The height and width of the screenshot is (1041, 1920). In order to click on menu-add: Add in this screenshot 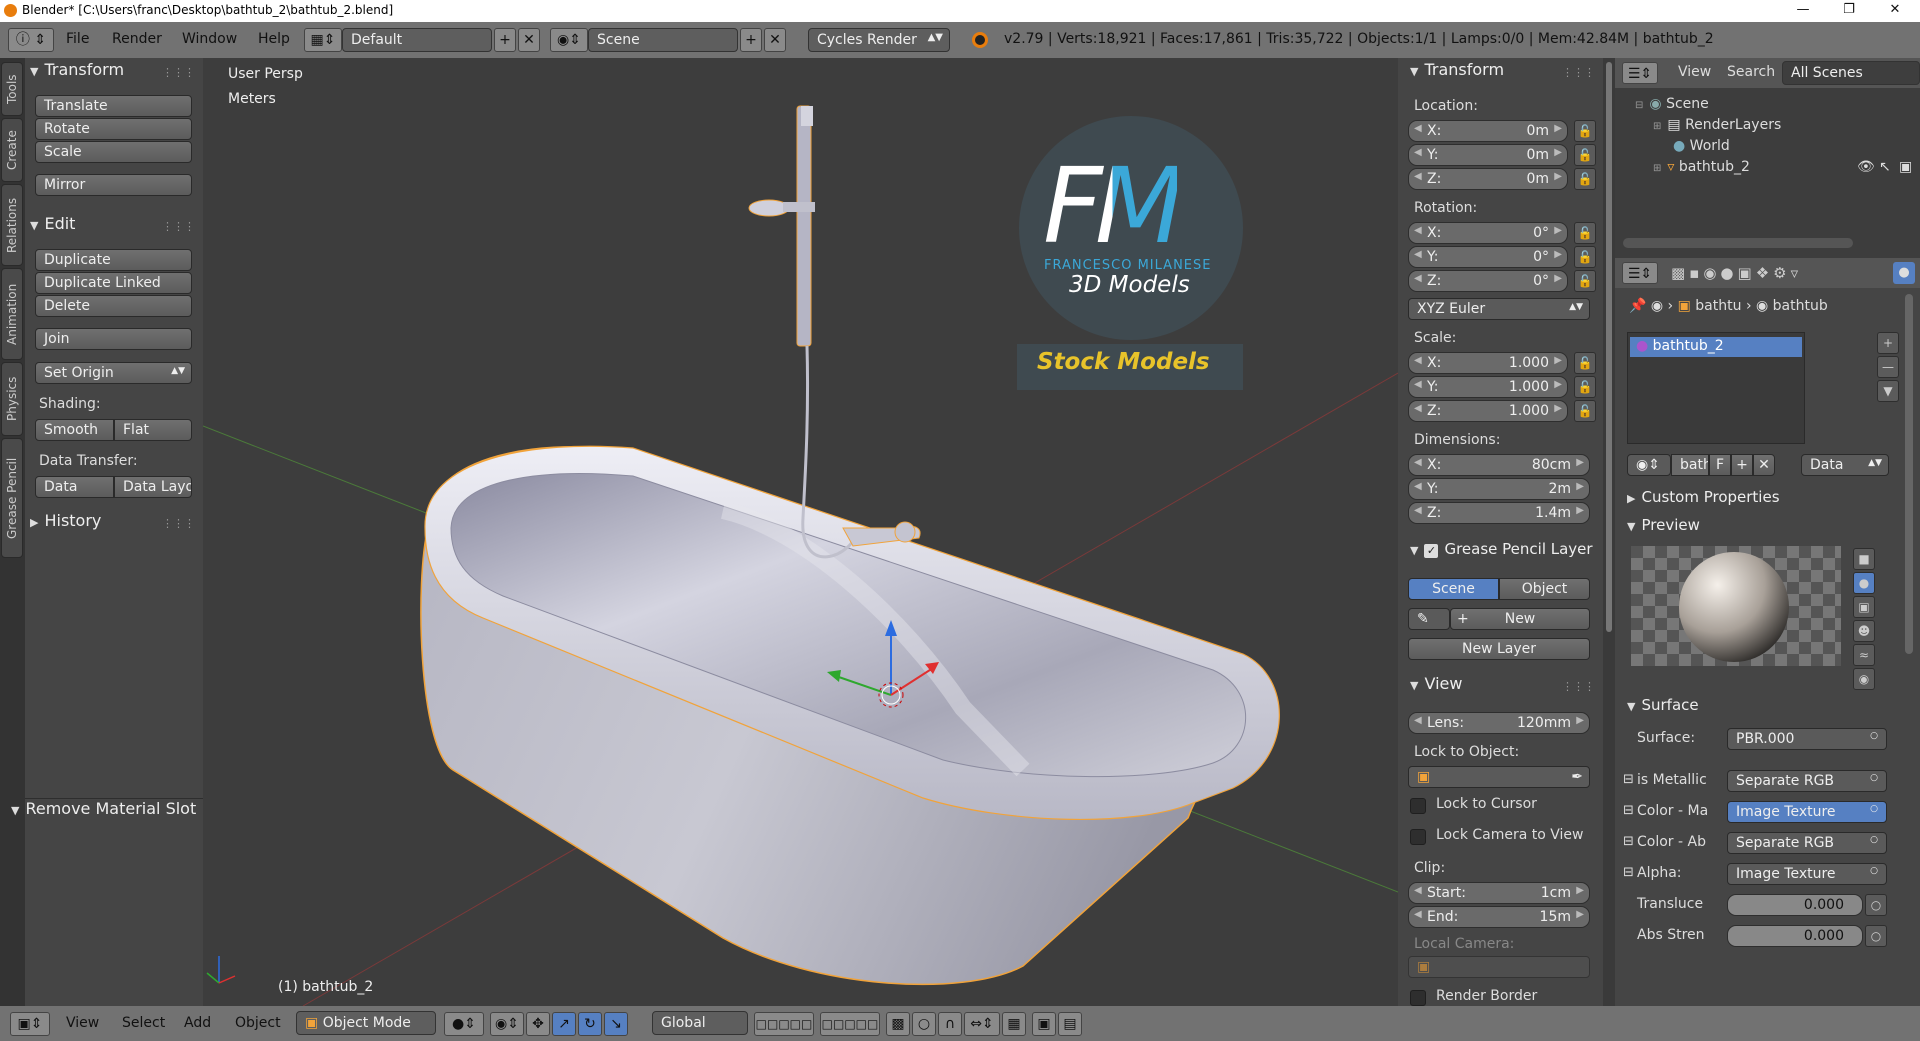, I will do `click(197, 1023)`.